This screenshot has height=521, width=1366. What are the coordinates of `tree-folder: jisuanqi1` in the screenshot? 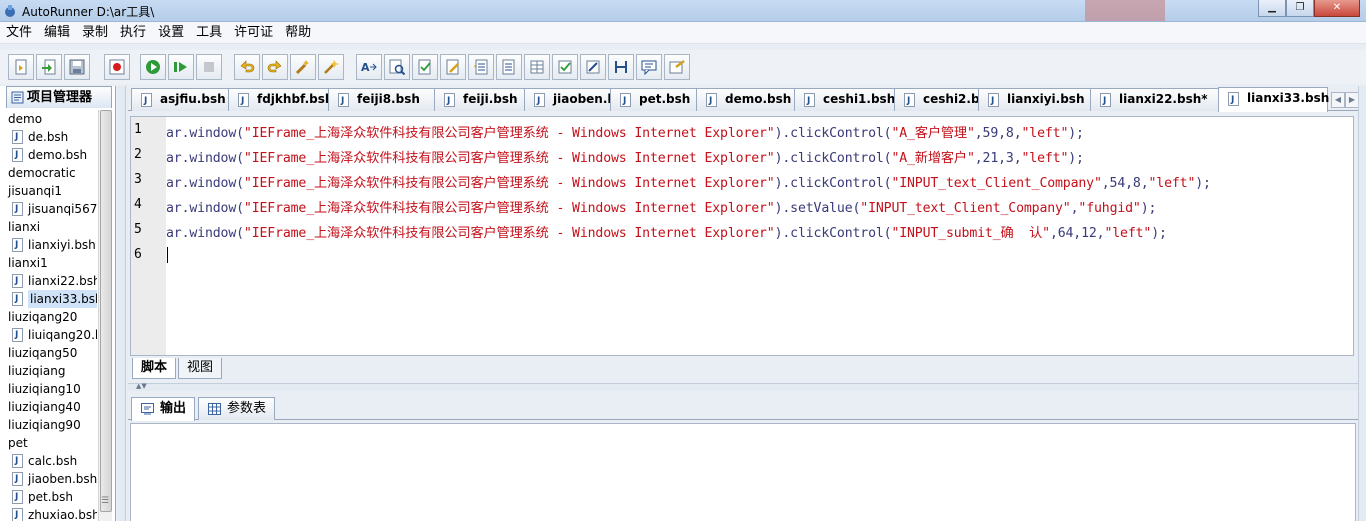 It's located at (48, 191).